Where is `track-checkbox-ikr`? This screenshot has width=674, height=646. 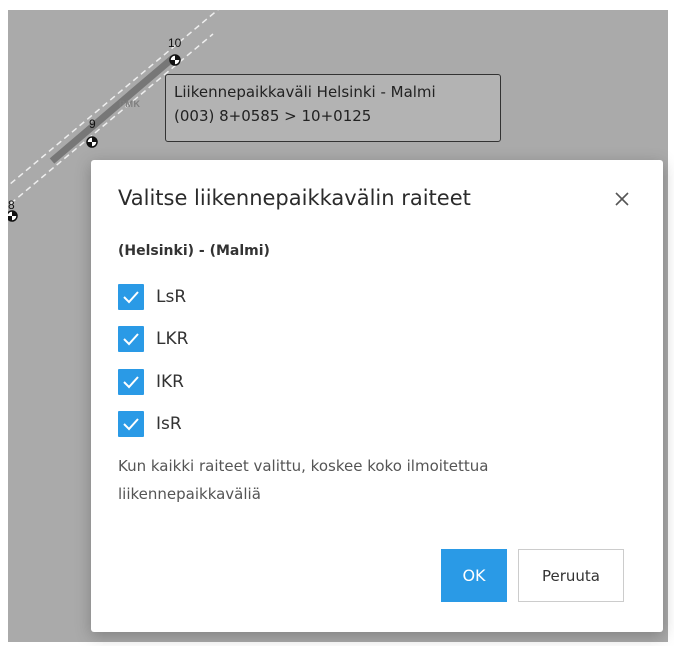 track-checkbox-ikr is located at coordinates (131, 382).